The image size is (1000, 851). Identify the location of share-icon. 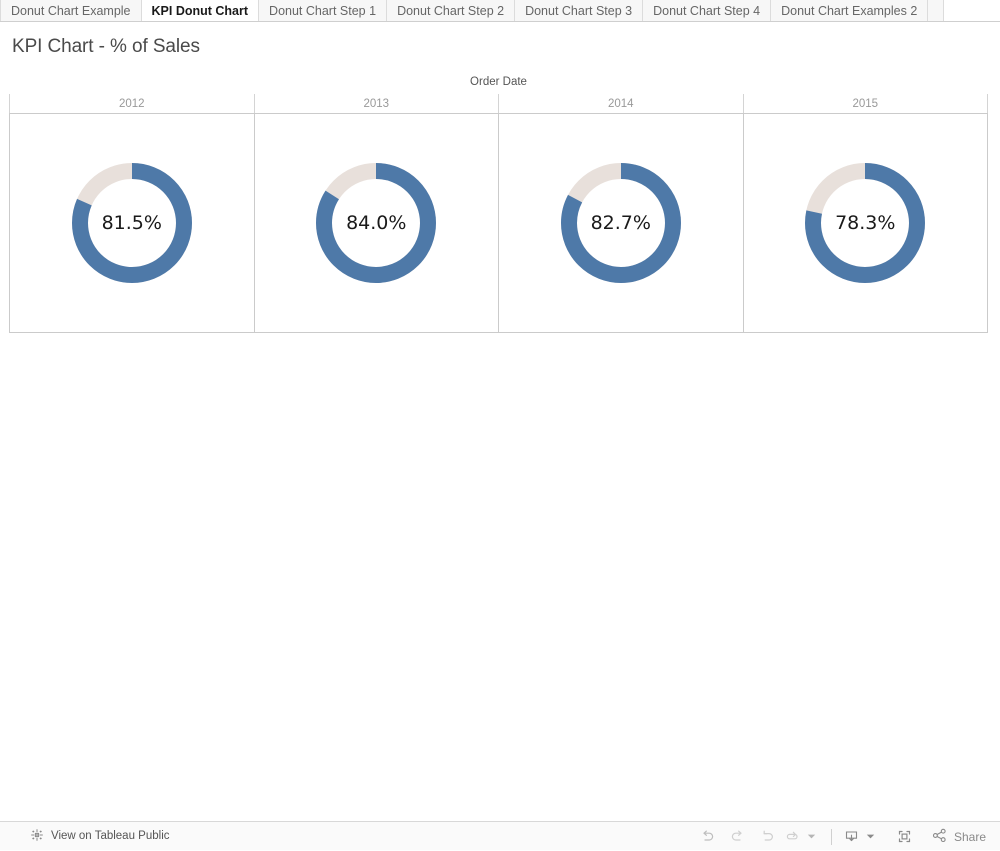
(939, 837).